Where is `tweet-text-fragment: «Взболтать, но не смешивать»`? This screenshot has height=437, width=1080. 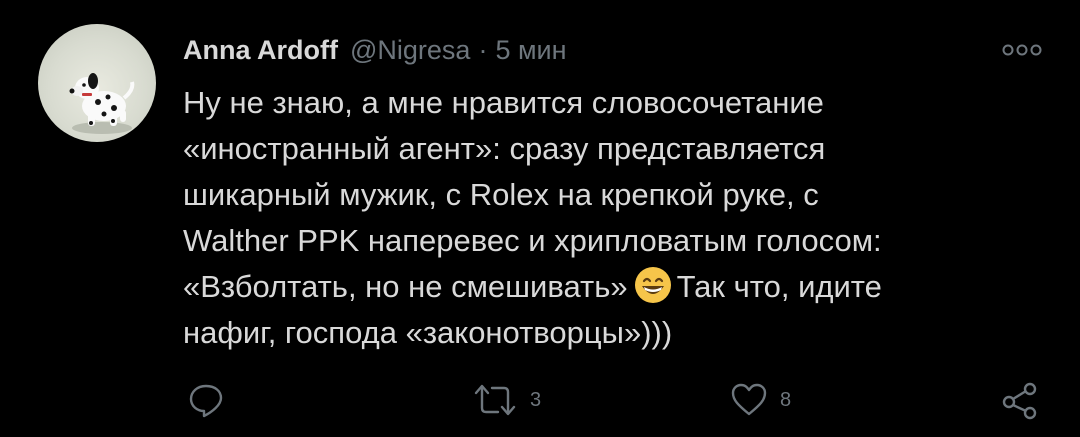
tweet-text-fragment: «Взболтать, но не смешивать» is located at coordinates (405, 286).